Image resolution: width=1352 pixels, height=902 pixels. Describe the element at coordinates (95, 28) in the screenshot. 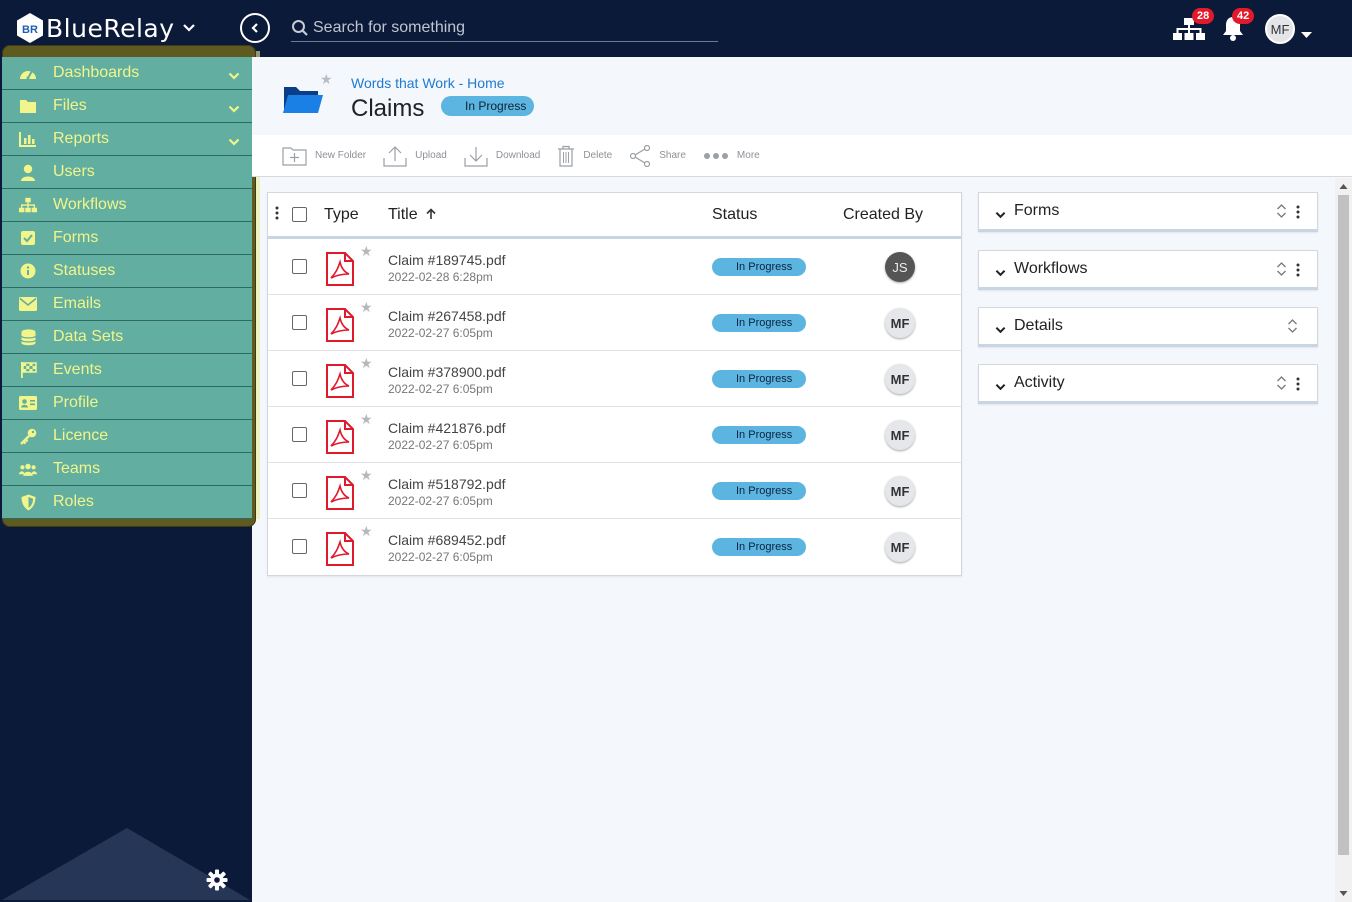

I see `app-logo: BR BlueRelay` at that location.